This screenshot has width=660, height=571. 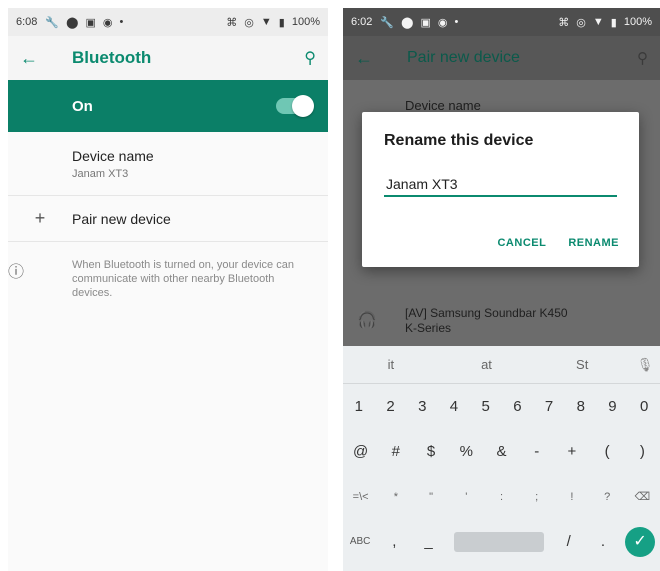 I want to click on key-comma: ,, so click(x=394, y=541).